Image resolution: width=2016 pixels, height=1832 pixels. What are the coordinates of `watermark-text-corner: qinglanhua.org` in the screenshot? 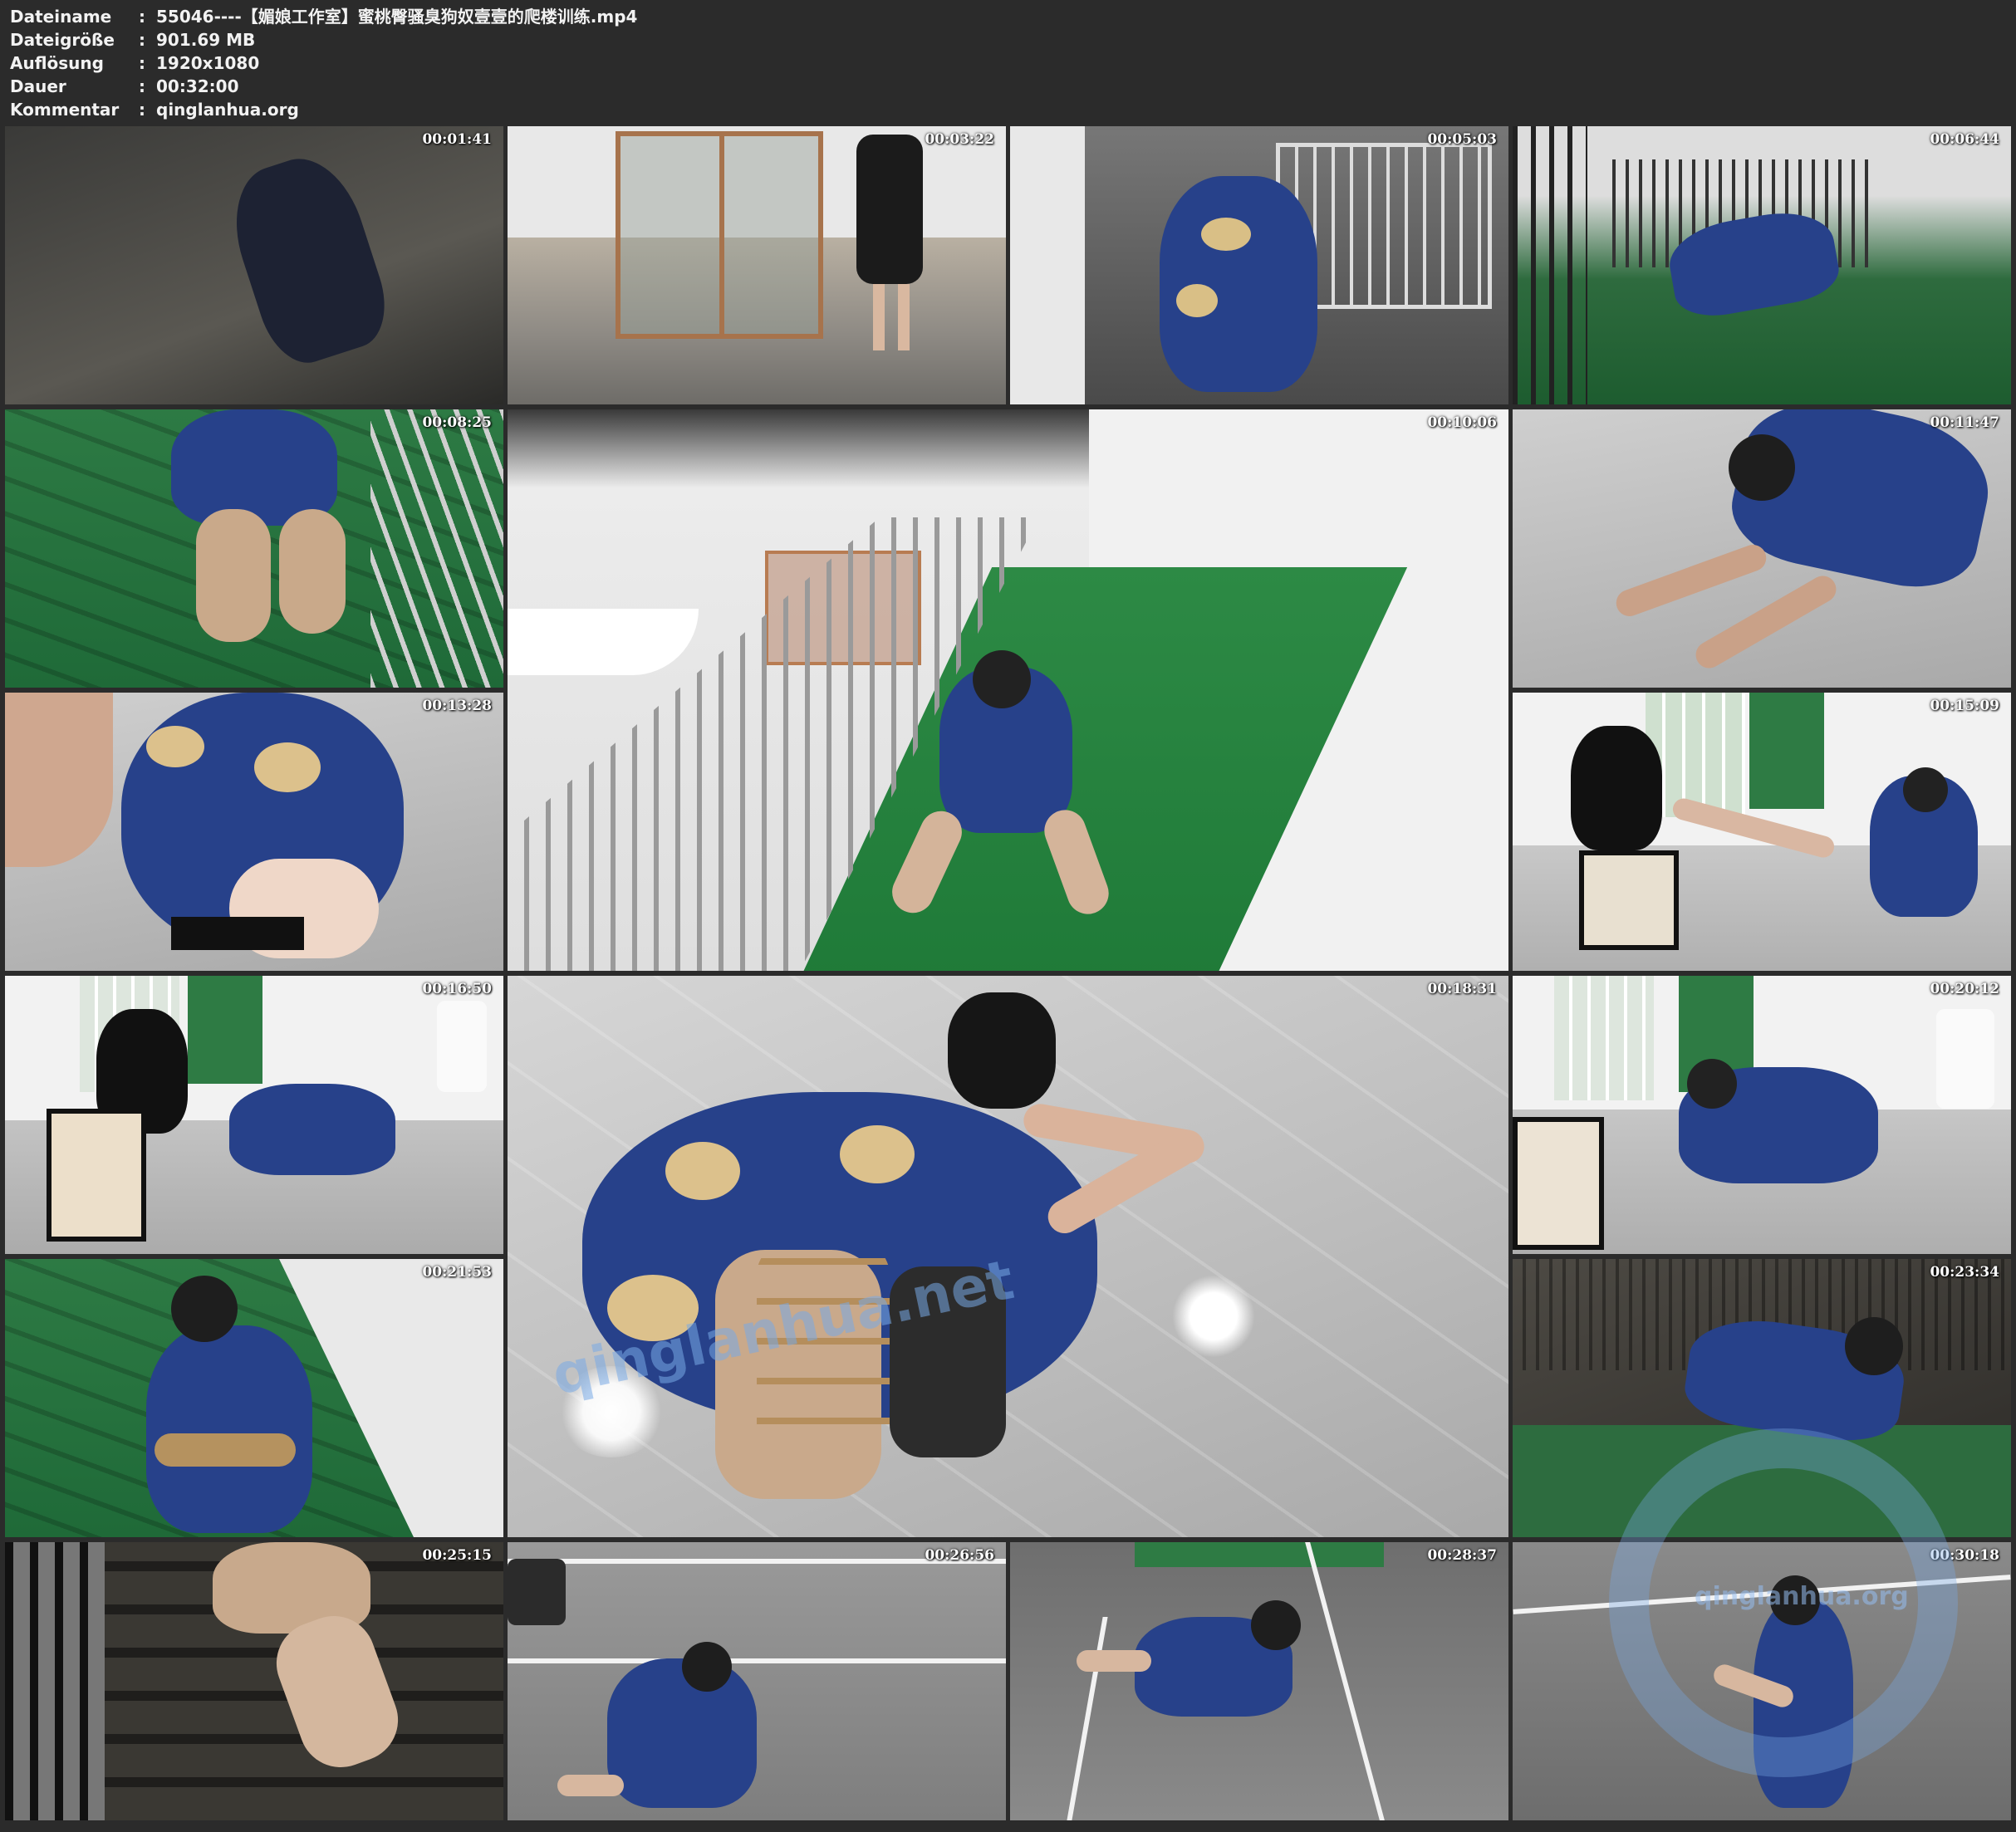 It's located at (1802, 1596).